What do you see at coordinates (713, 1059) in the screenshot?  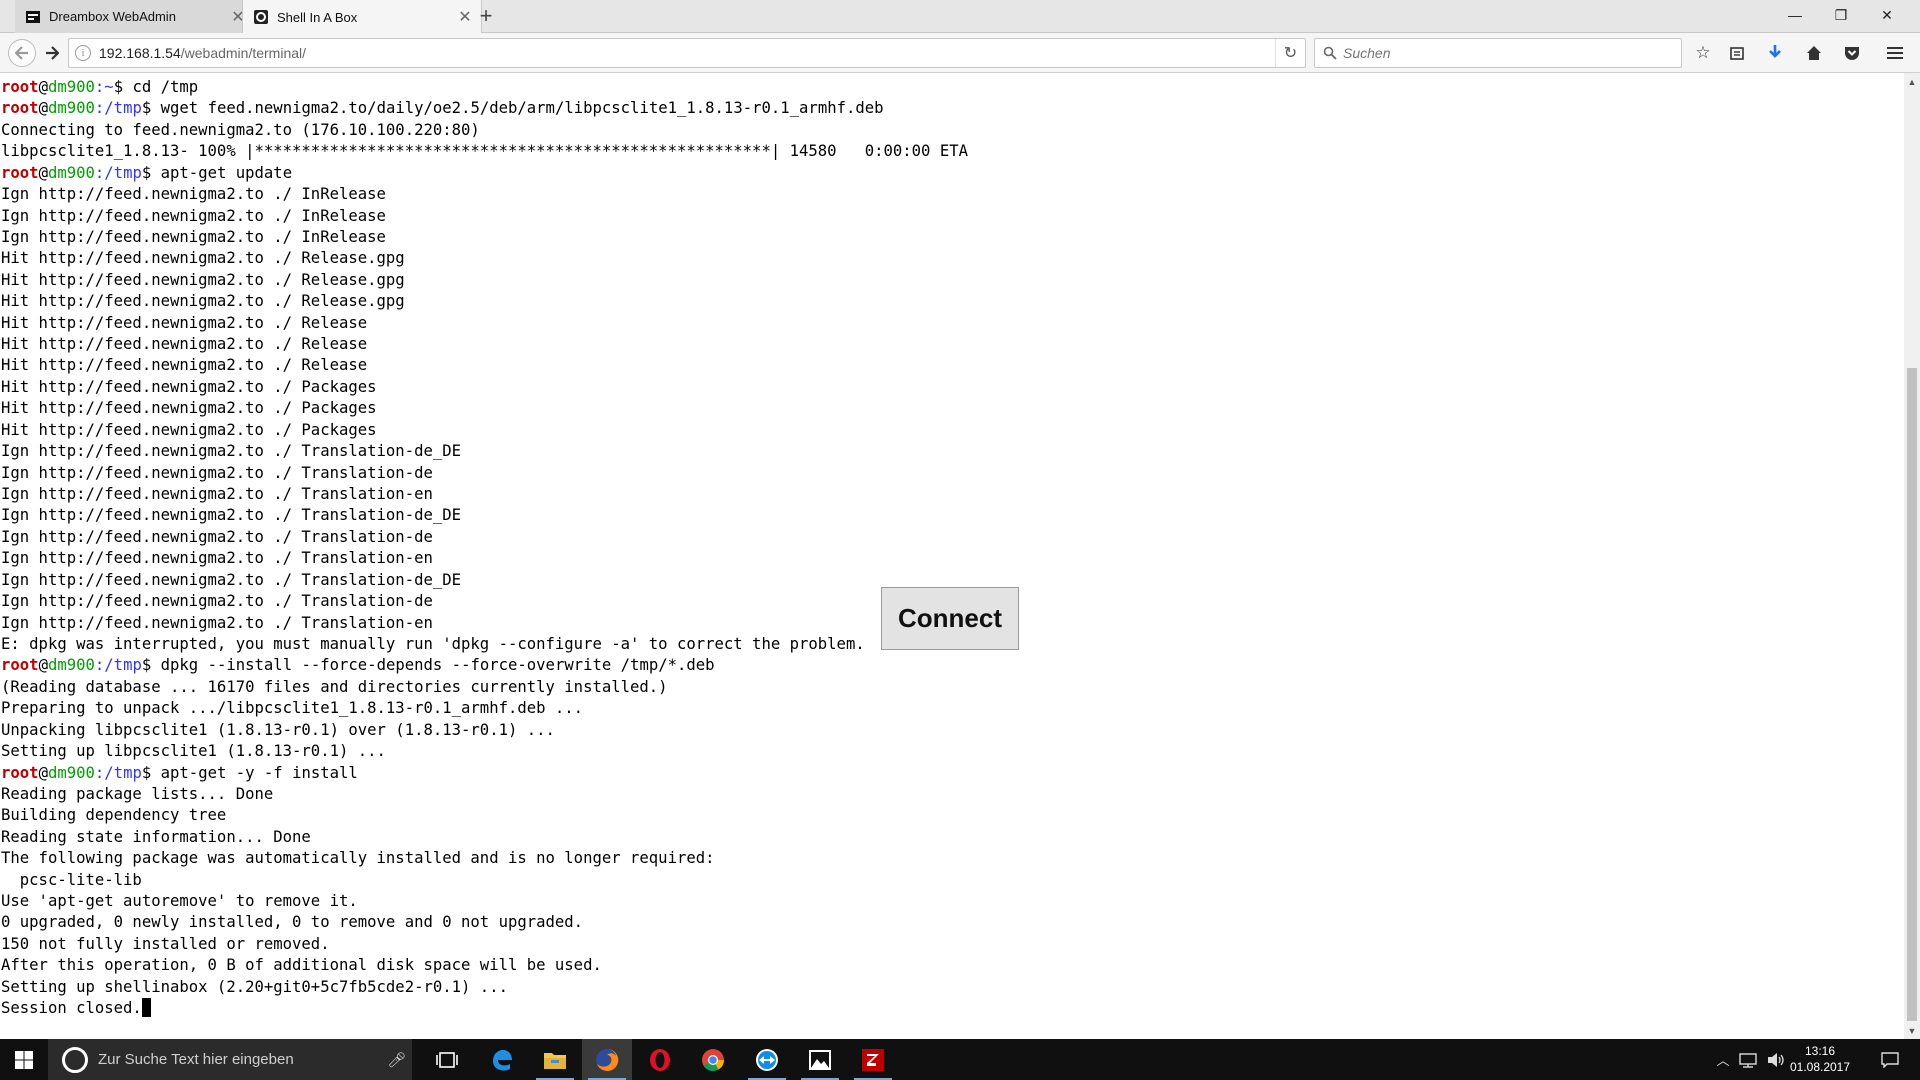 I see `chrome-icon` at bounding box center [713, 1059].